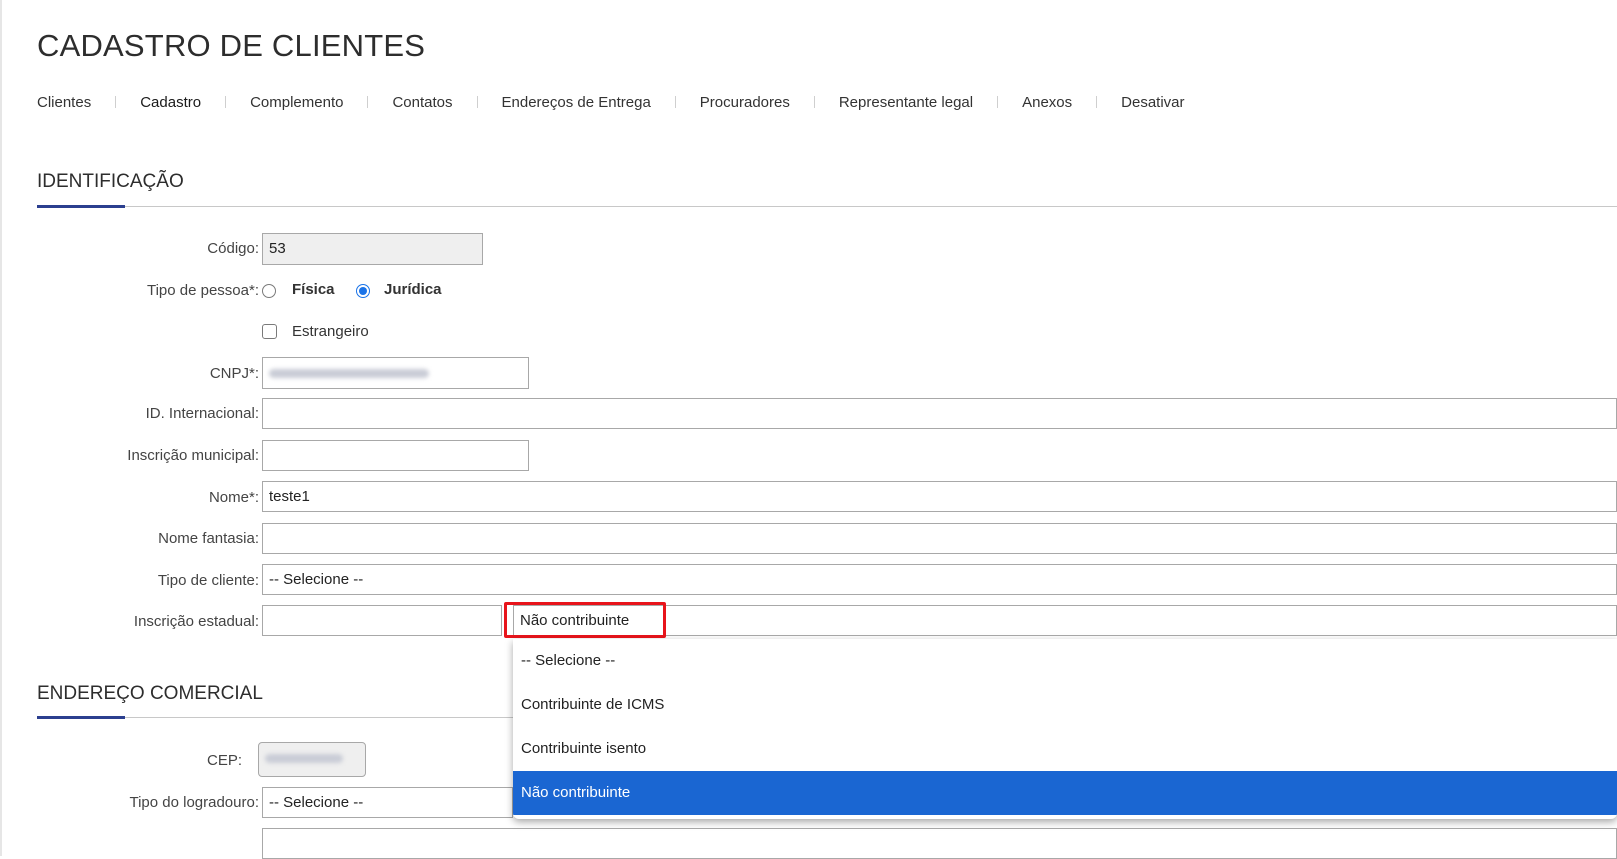 The width and height of the screenshot is (1617, 859). I want to click on page-title: CADASTRO DE CLIENTES, so click(231, 45).